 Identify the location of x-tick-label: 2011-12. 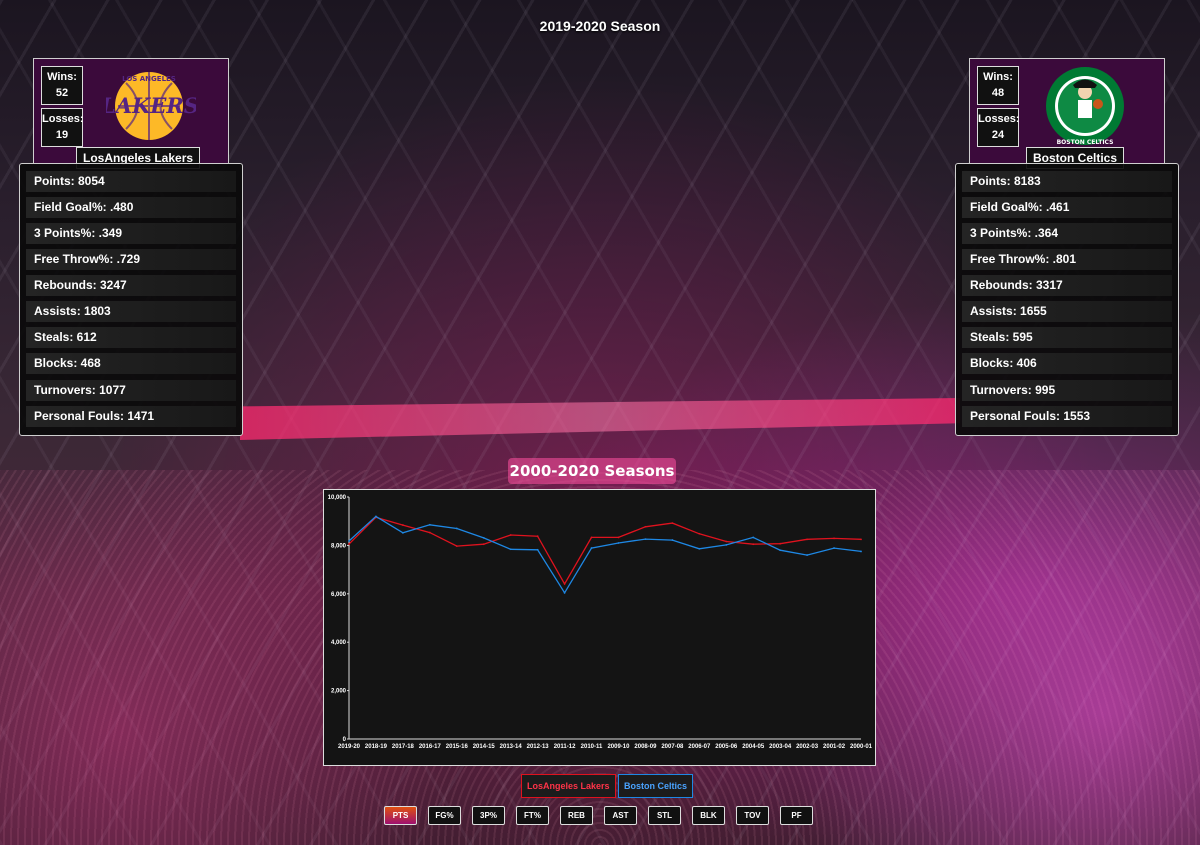
(565, 747).